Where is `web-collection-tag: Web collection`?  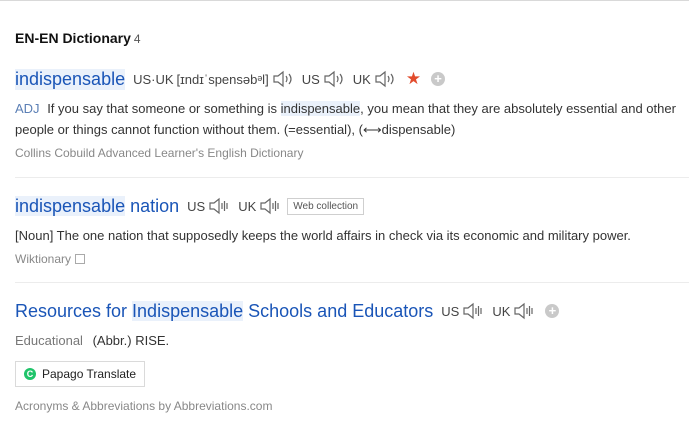
web-collection-tag: Web collection is located at coordinates (326, 206).